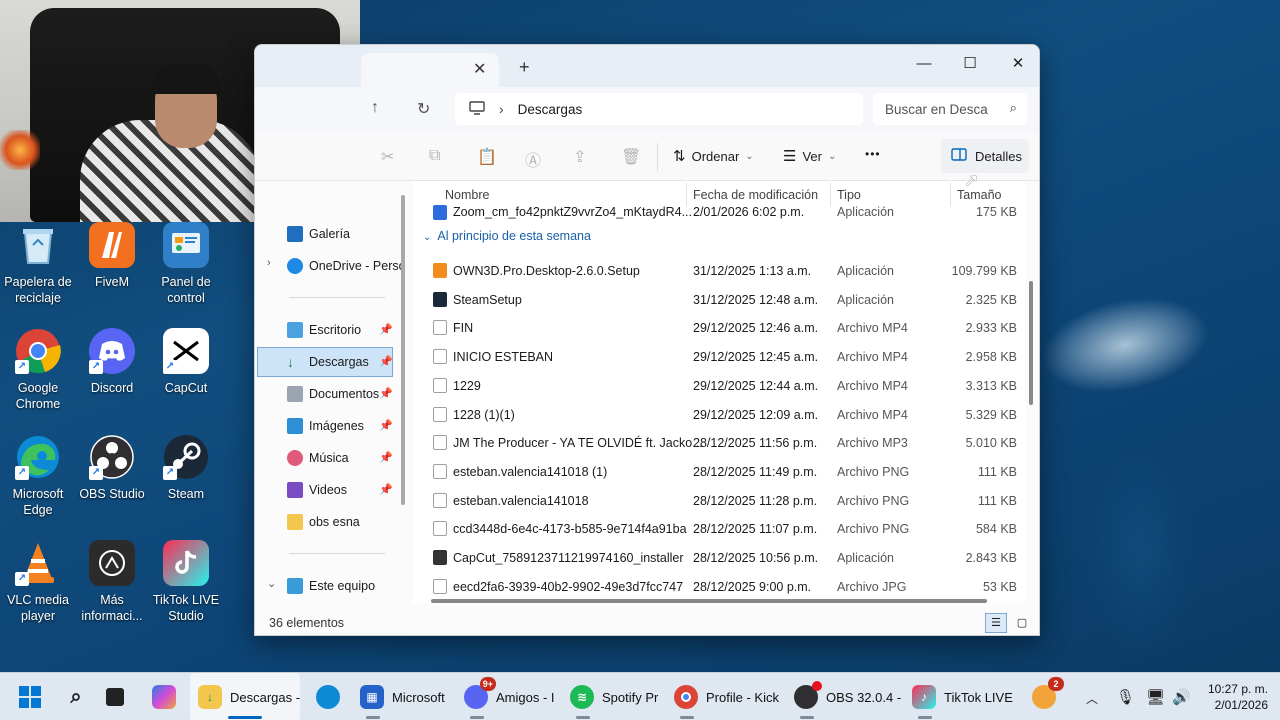 Image resolution: width=1280 pixels, height=720 pixels. What do you see at coordinates (112, 282) in the screenshot?
I see `desktop-icon-label: FiveM` at bounding box center [112, 282].